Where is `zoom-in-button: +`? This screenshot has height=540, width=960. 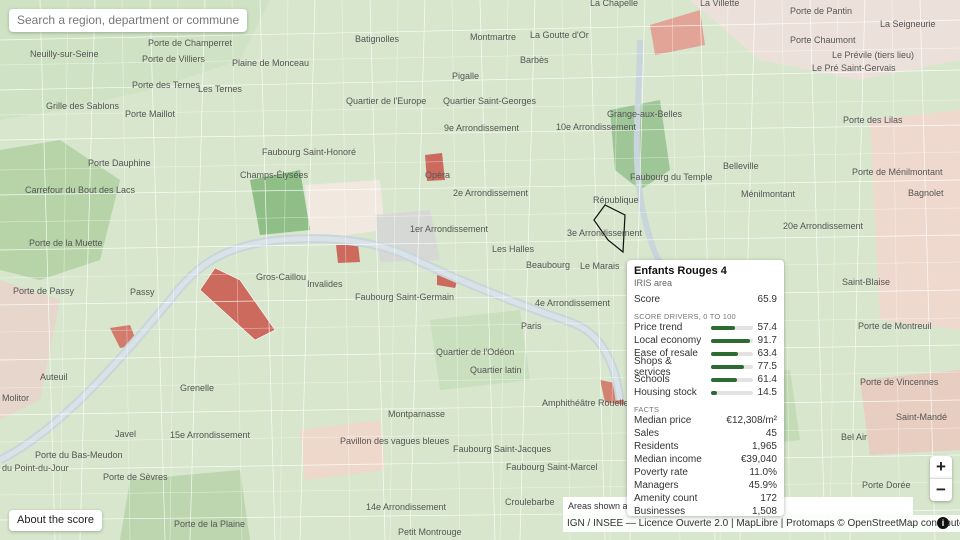
zoom-in-button: + is located at coordinates (941, 467).